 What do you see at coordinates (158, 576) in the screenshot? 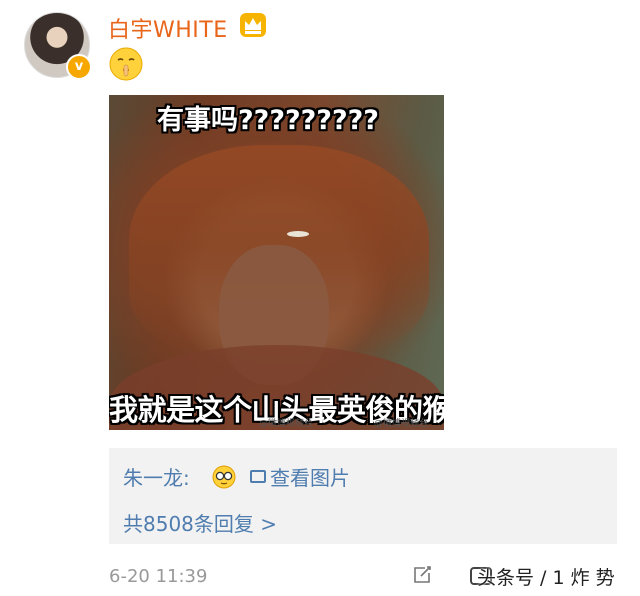
I see `post-timestamp: 6-20 11:39` at bounding box center [158, 576].